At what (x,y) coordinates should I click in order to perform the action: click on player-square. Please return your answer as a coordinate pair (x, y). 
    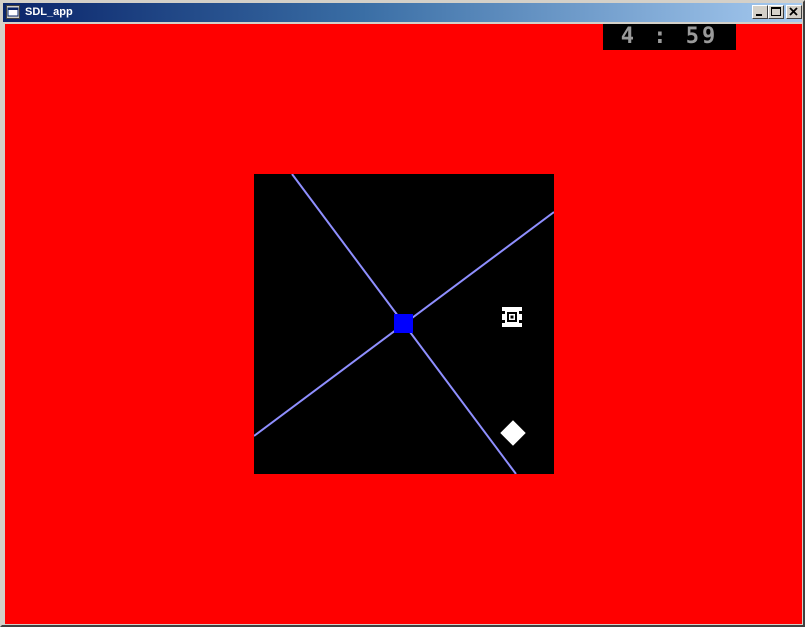
    Looking at the image, I should click on (403, 323).